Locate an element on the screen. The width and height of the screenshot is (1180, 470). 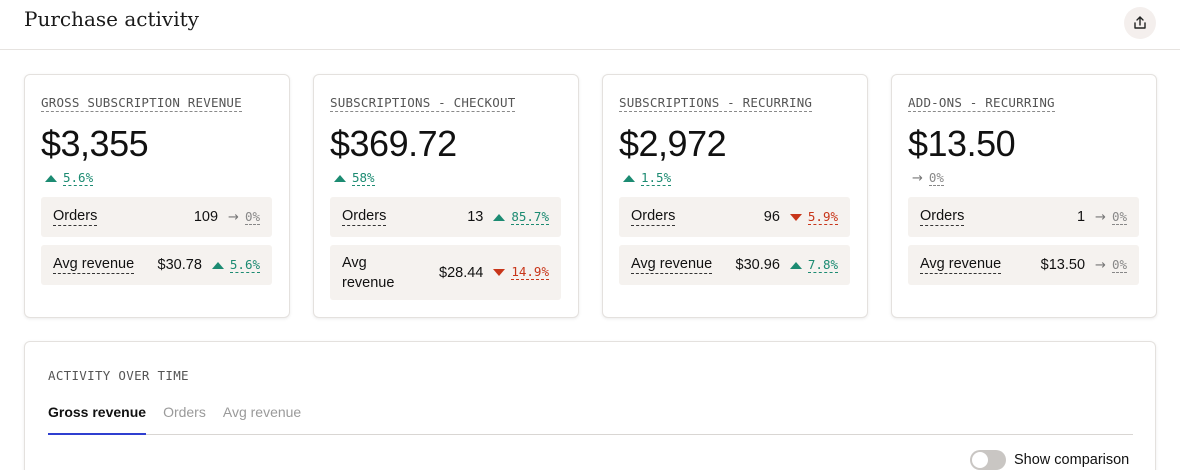
card-title: SUBSCRIPTIONS - CHECKOUT is located at coordinates (423, 103).